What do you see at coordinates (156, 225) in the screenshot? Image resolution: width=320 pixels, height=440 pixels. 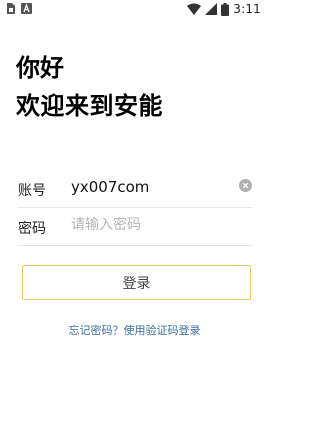 I see `password-input` at bounding box center [156, 225].